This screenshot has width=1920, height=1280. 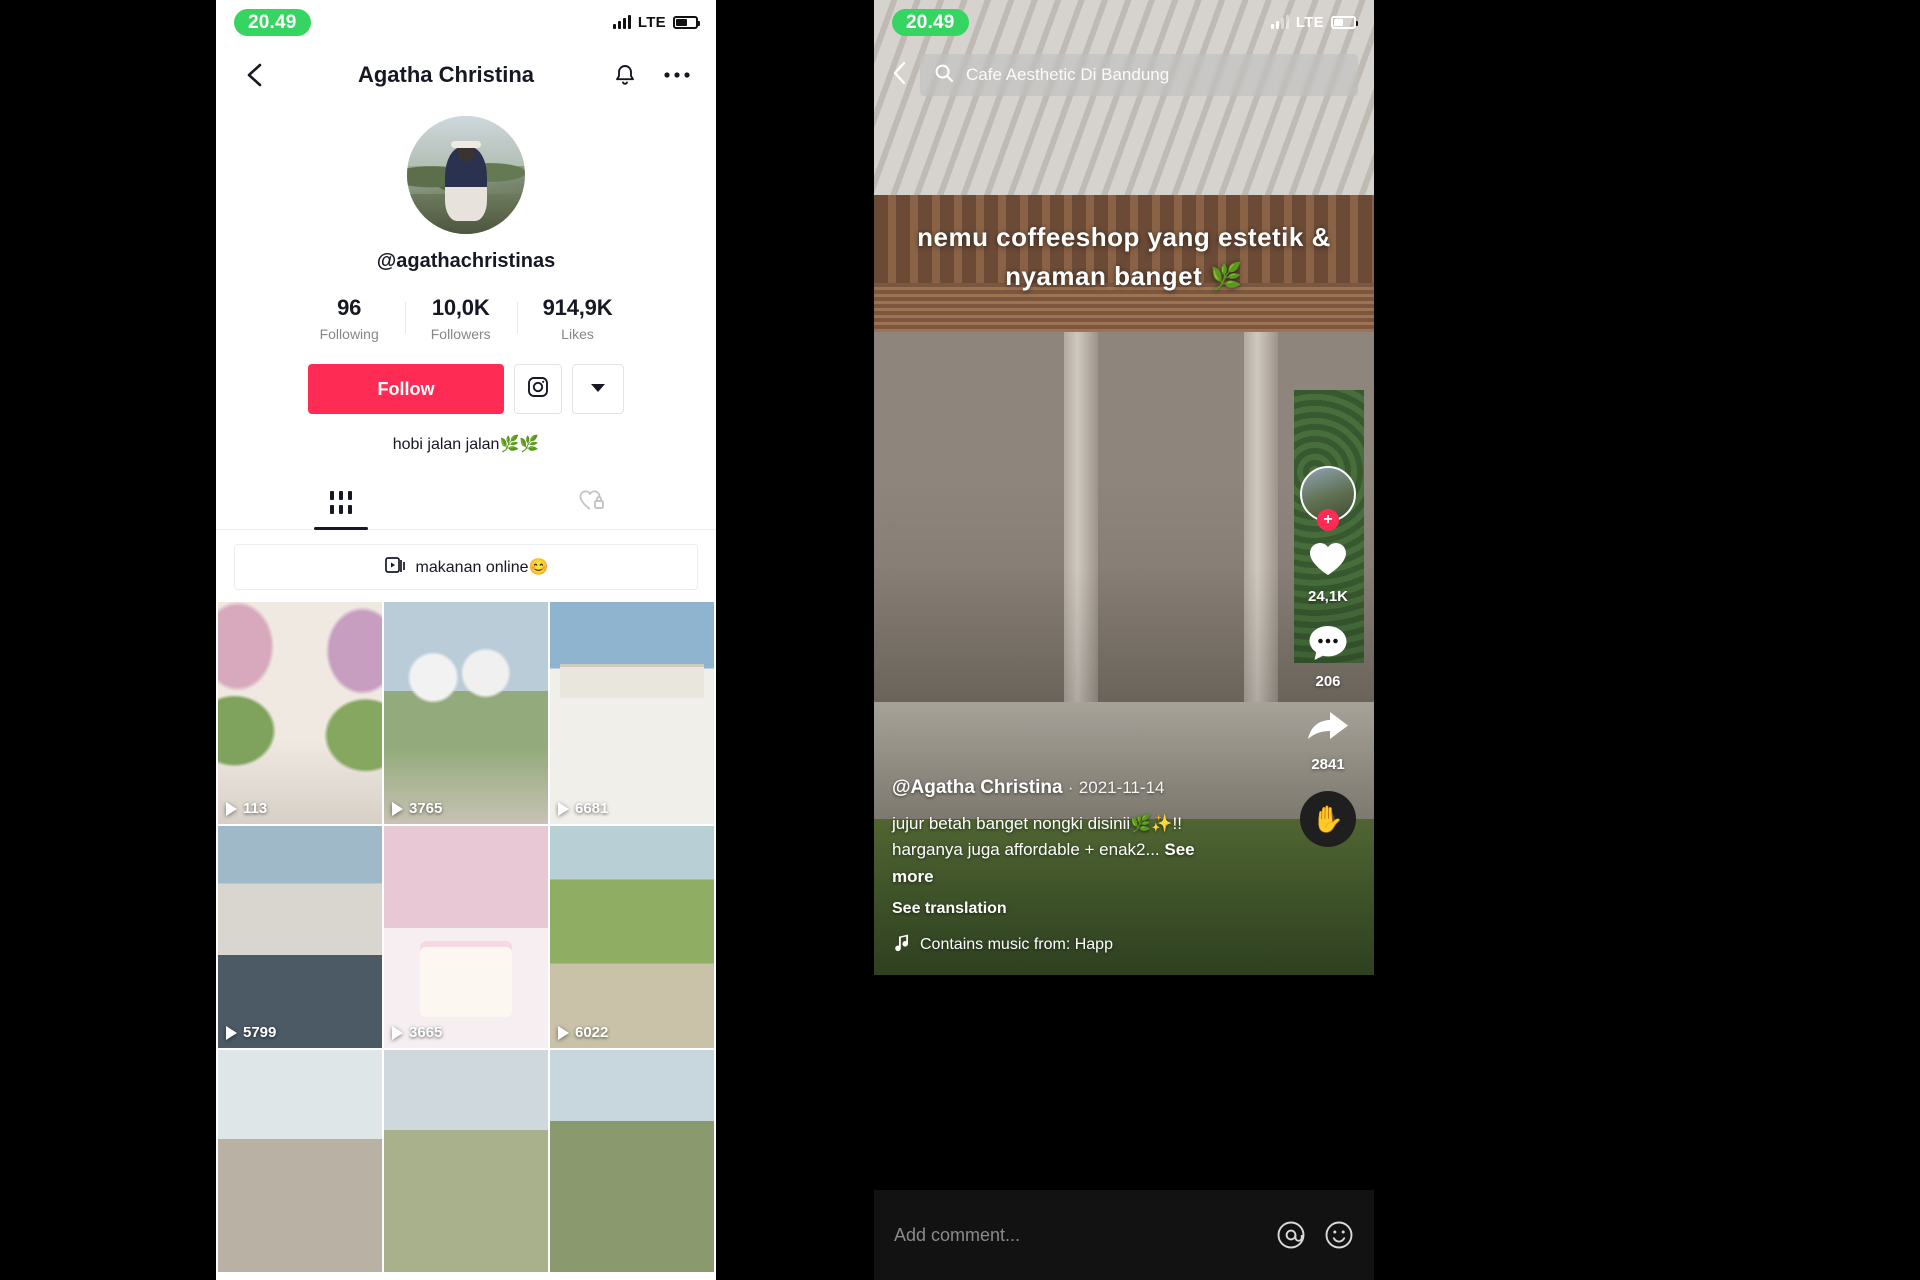 I want to click on signal-bars-icon, so click(x=621, y=22).